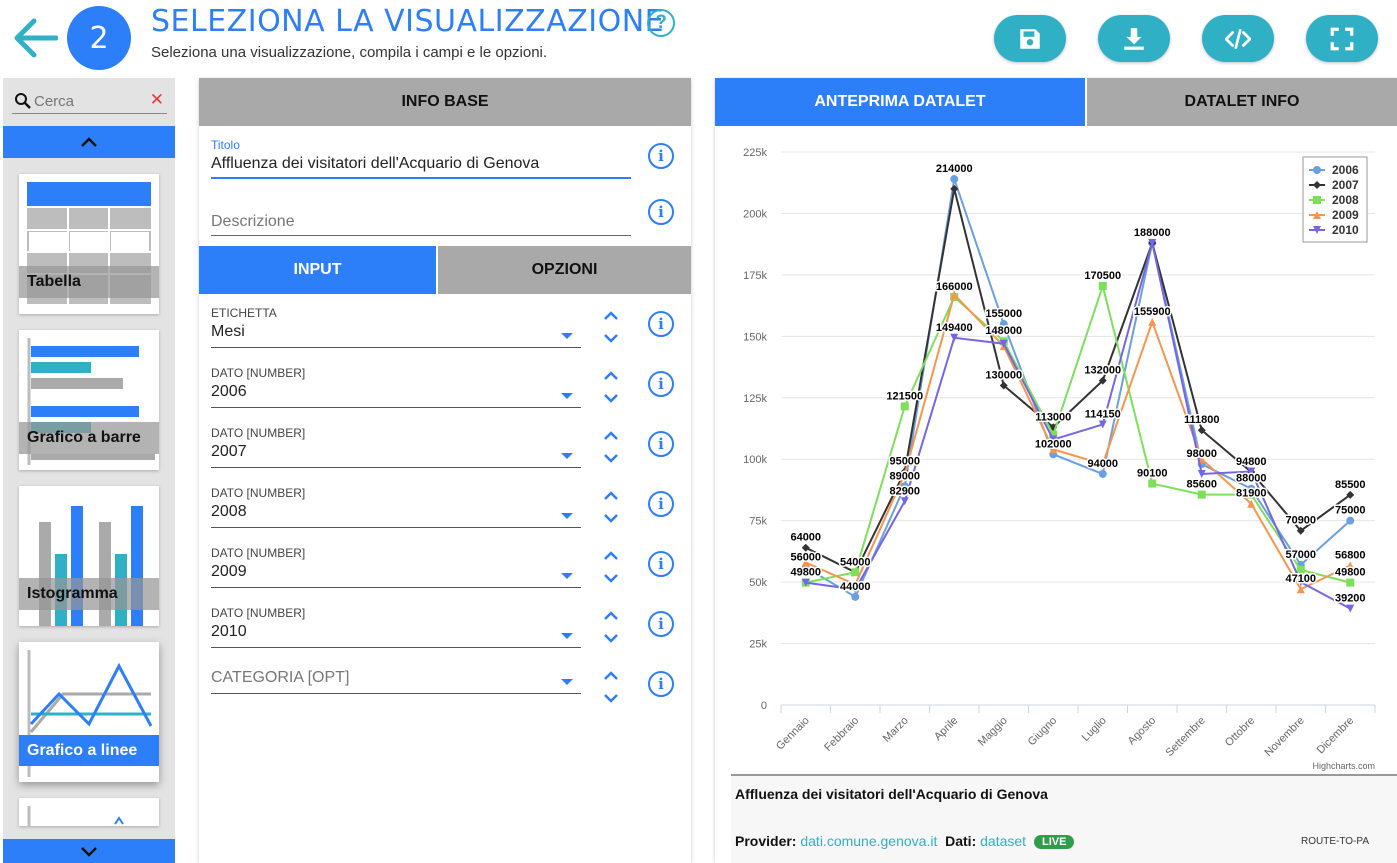  What do you see at coordinates (1201, 454) in the screenshot?
I see `data-label: 98000` at bounding box center [1201, 454].